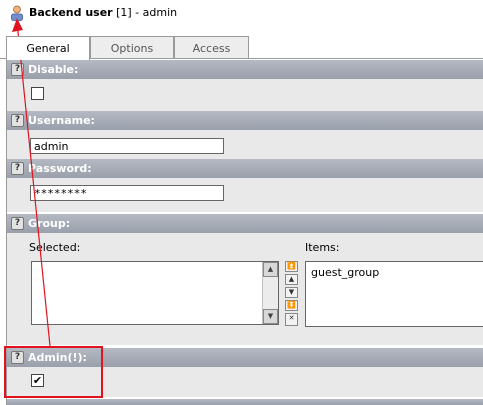 Image resolution: width=483 pixels, height=405 pixels. I want to click on group-label: Group:, so click(49, 223).